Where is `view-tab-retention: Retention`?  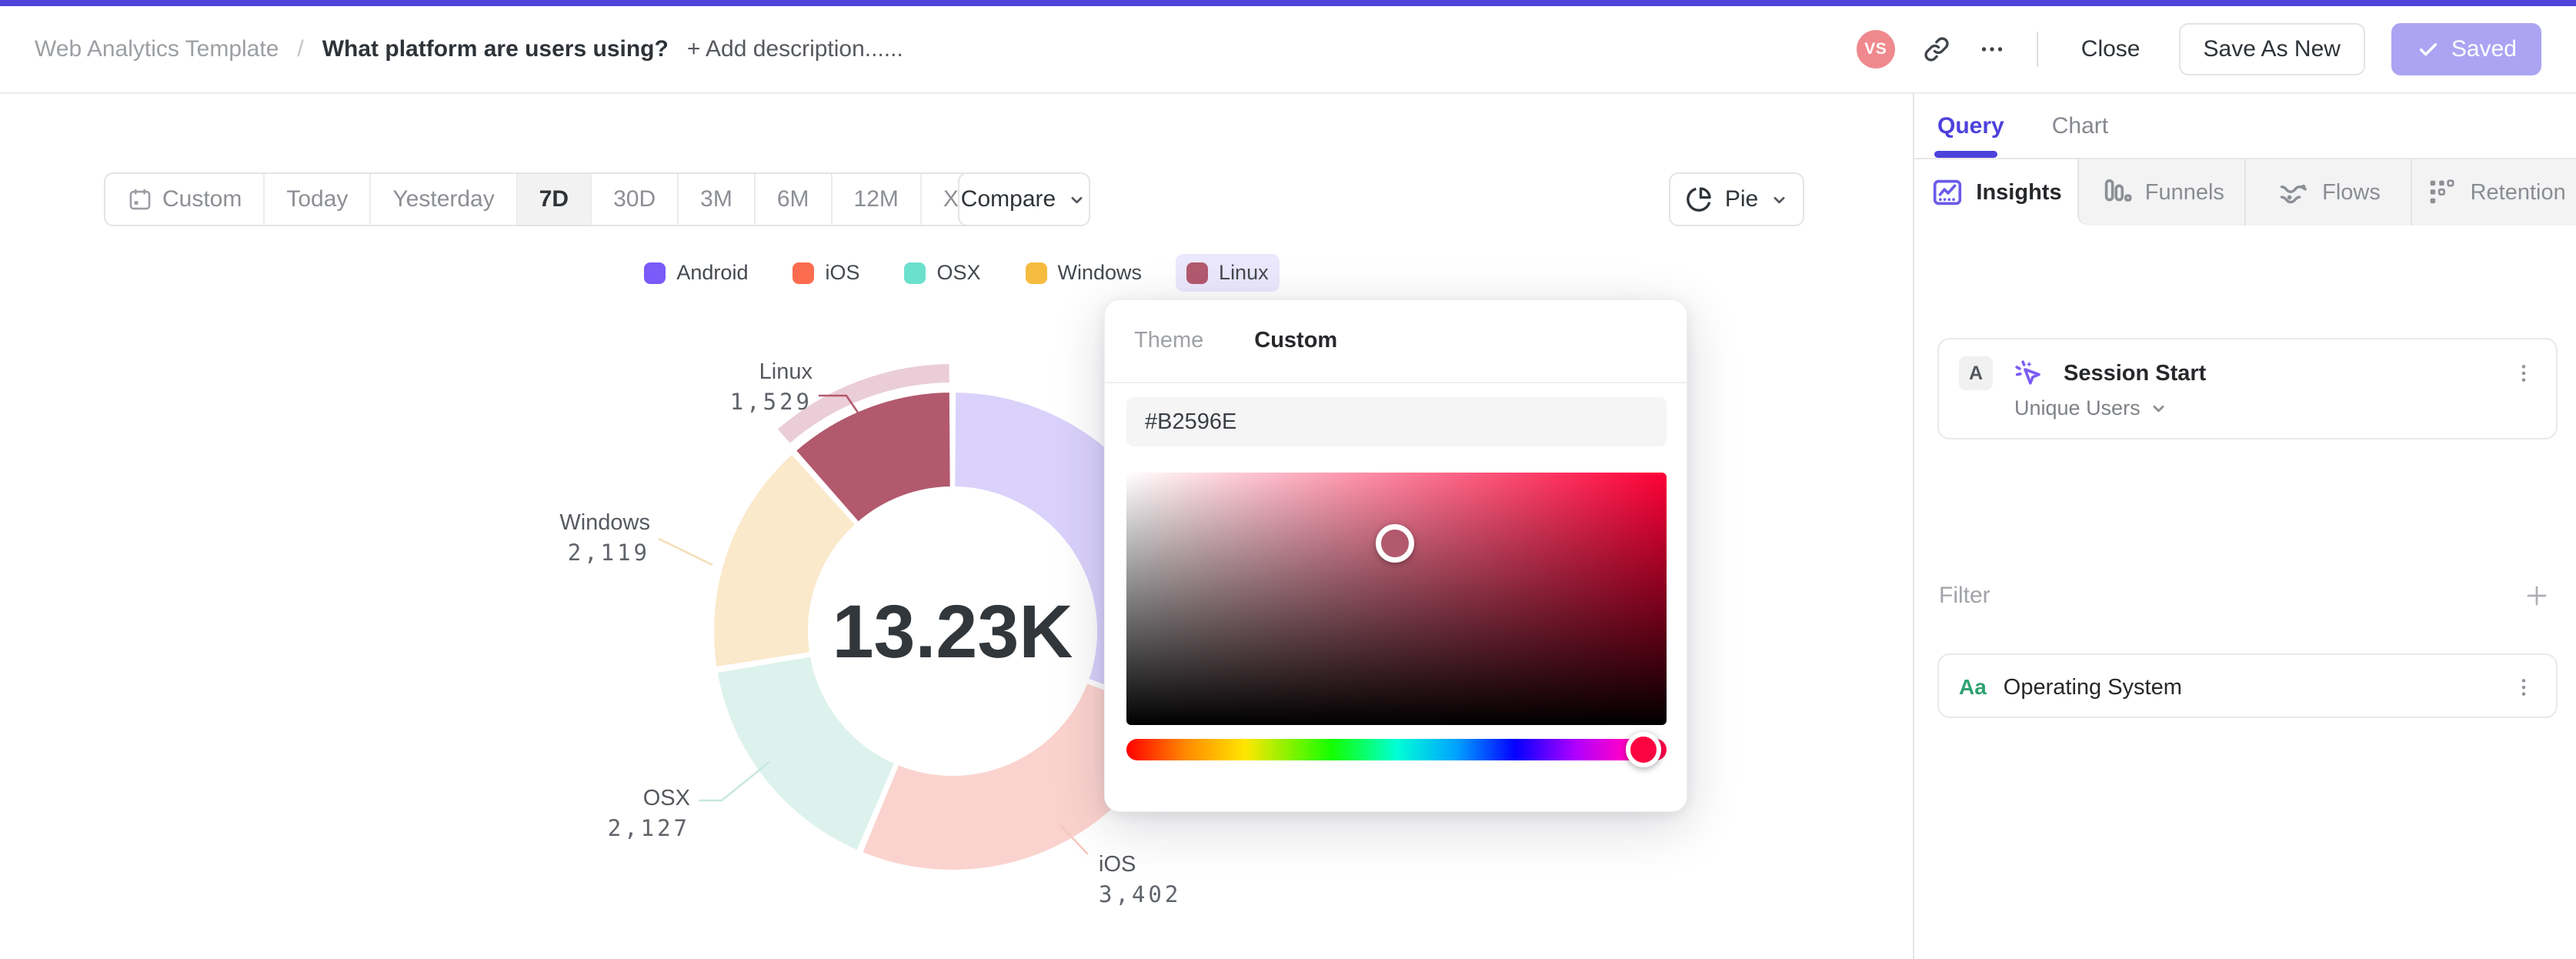
view-tab-retention: Retention is located at coordinates (2493, 192).